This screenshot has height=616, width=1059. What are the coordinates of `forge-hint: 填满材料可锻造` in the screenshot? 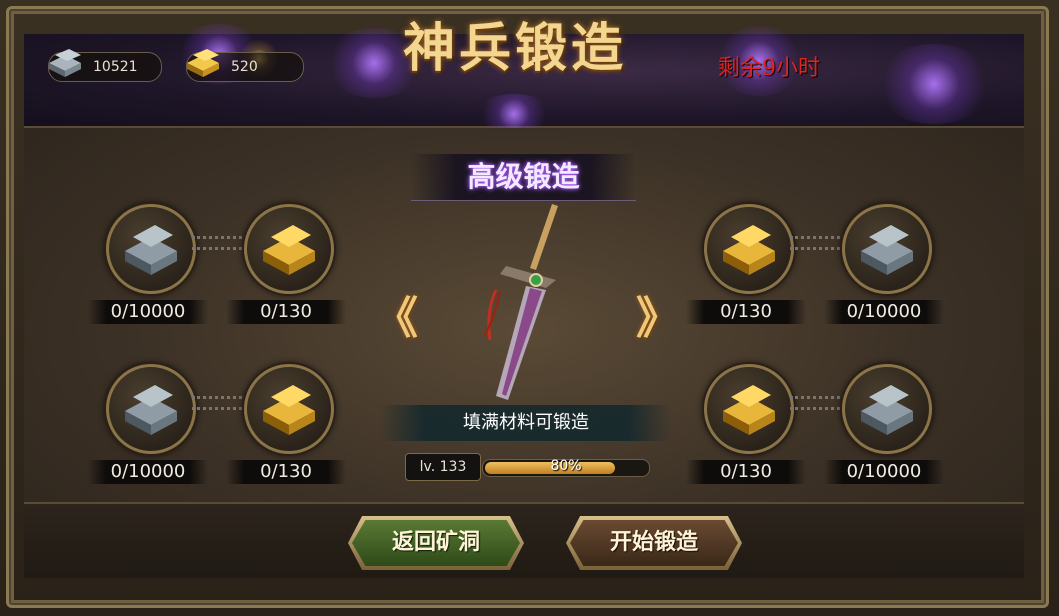 It's located at (526, 423).